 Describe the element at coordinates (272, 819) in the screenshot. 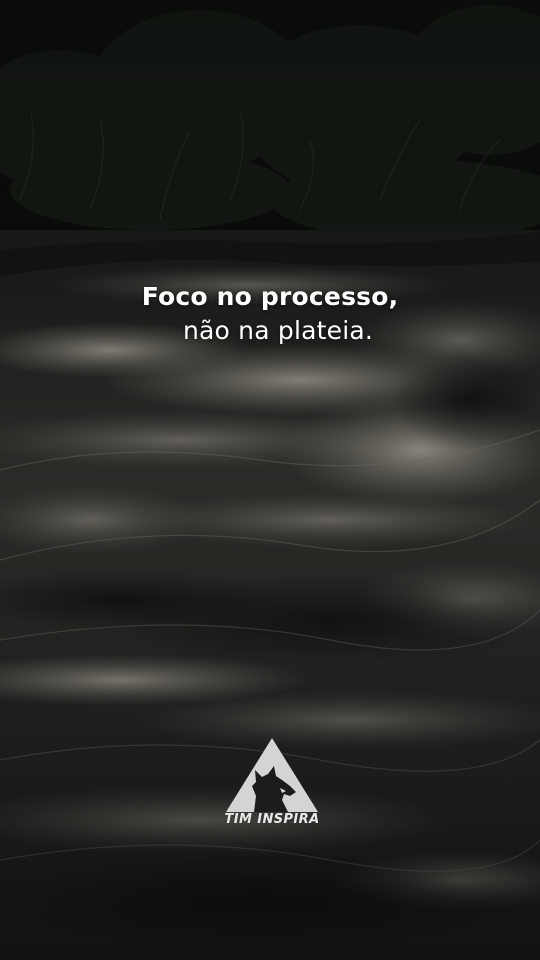

I see `brand-name: TIM INSPIRA` at that location.